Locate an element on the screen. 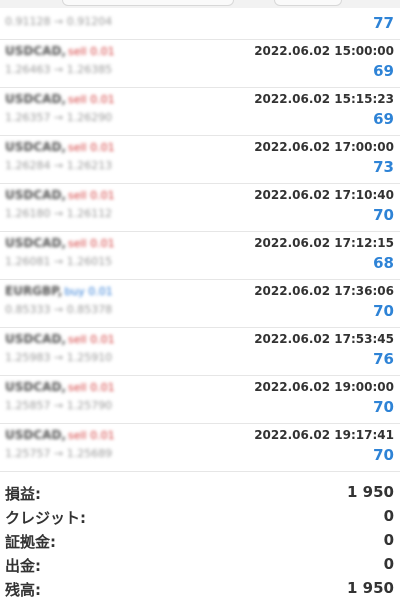 The height and width of the screenshot is (600, 400). trade-prices: 1.26081 → 1.26015 is located at coordinates (59, 261).